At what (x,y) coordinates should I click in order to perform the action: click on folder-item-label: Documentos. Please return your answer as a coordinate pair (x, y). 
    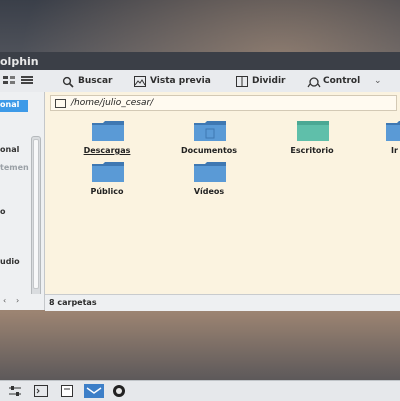
    Looking at the image, I should click on (209, 150).